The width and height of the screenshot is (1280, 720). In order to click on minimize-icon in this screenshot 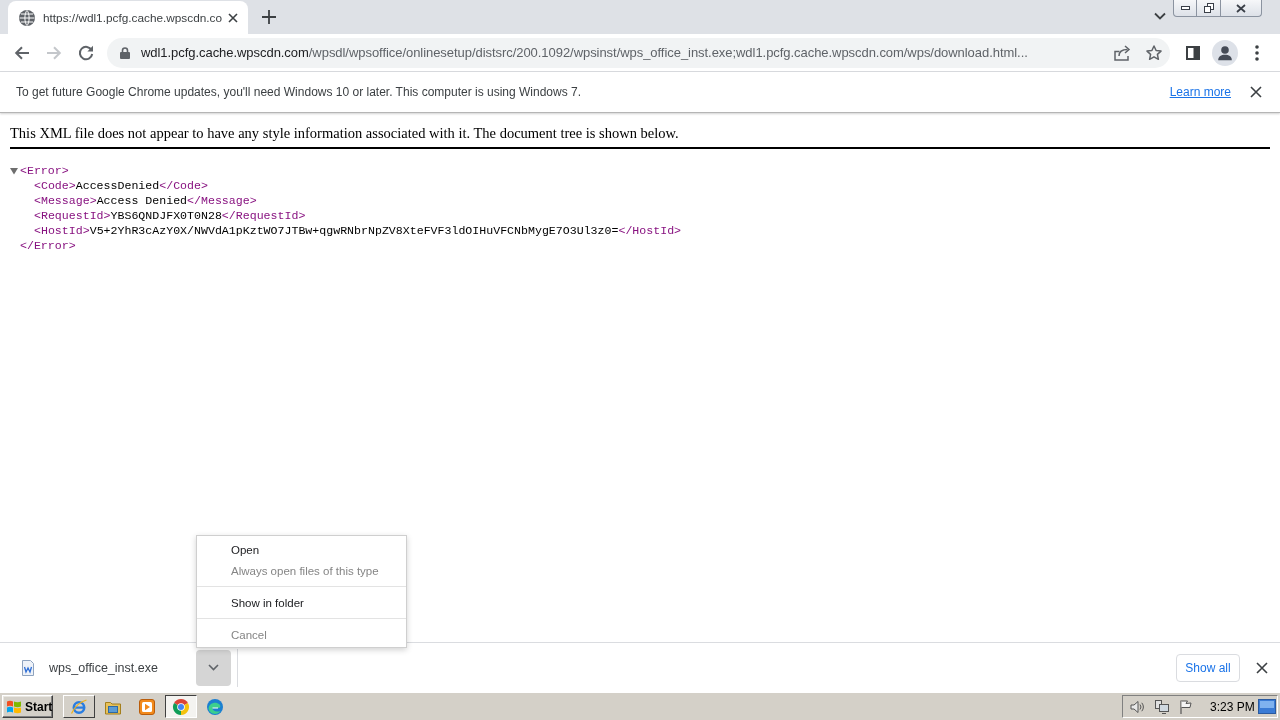, I will do `click(1185, 8)`.